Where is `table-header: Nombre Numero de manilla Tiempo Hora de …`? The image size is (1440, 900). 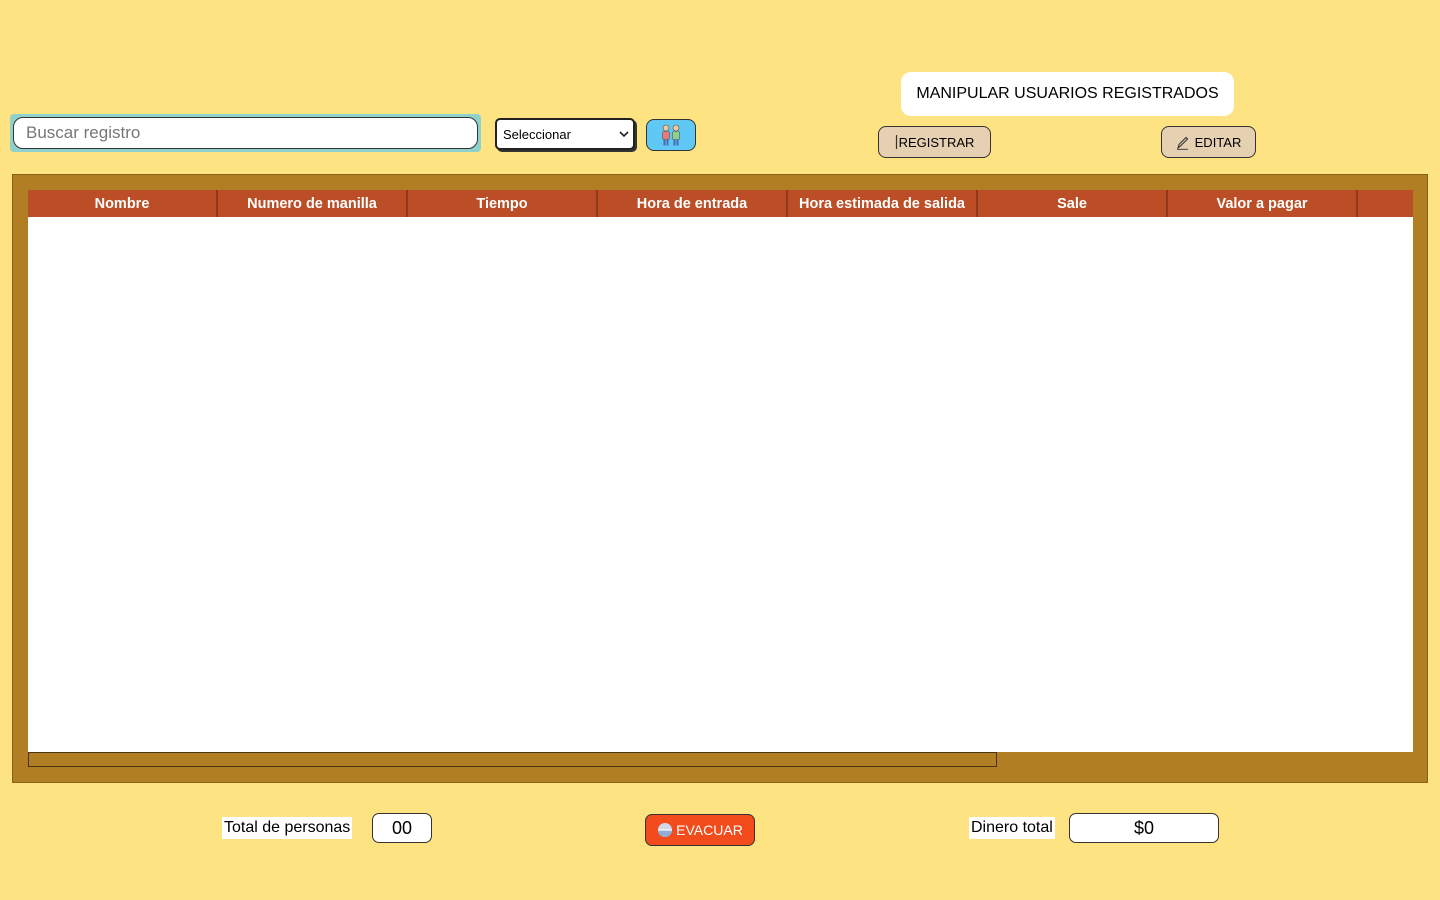 table-header: Nombre Numero de manilla Tiempo Hora de … is located at coordinates (720, 203).